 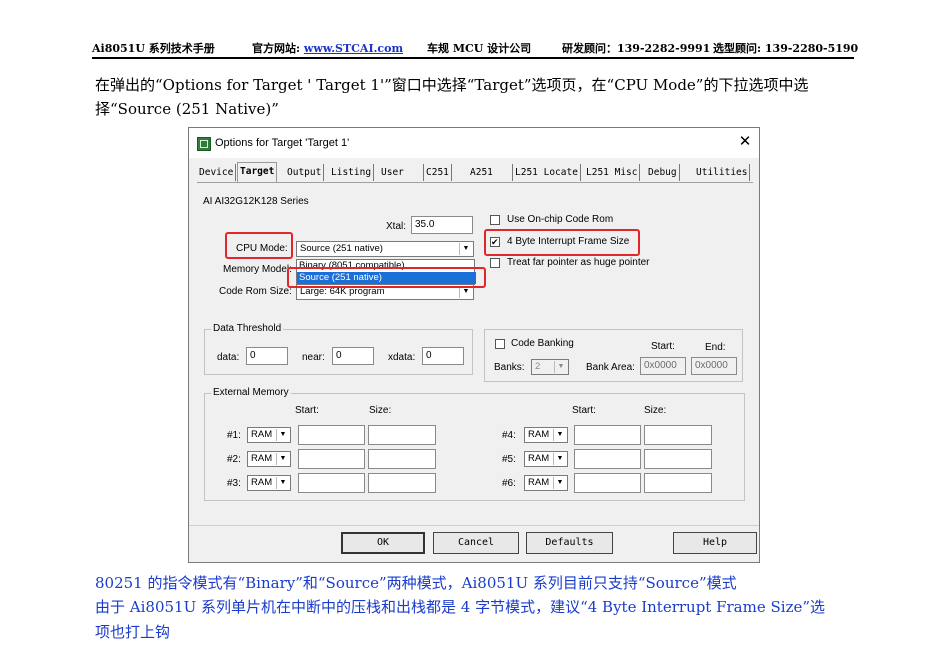 I want to click on series-label: AI AI32G12K128 Series, so click(x=256, y=201).